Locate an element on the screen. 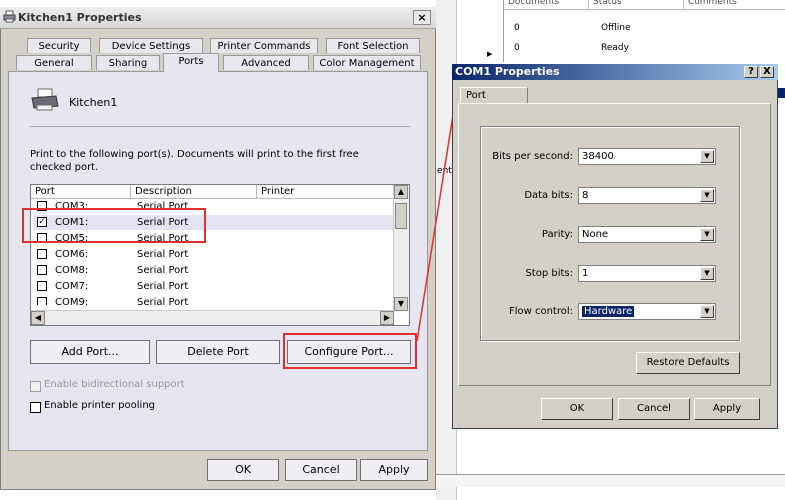 Image resolution: width=785 pixels, height=500 pixels. list-item: COM8: Serial Port is located at coordinates (215, 270).